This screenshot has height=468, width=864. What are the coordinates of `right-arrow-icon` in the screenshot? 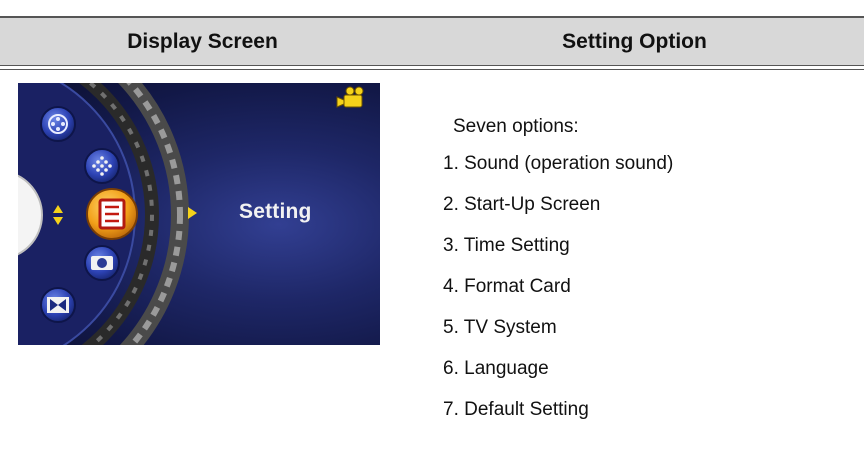 It's located at (192, 213).